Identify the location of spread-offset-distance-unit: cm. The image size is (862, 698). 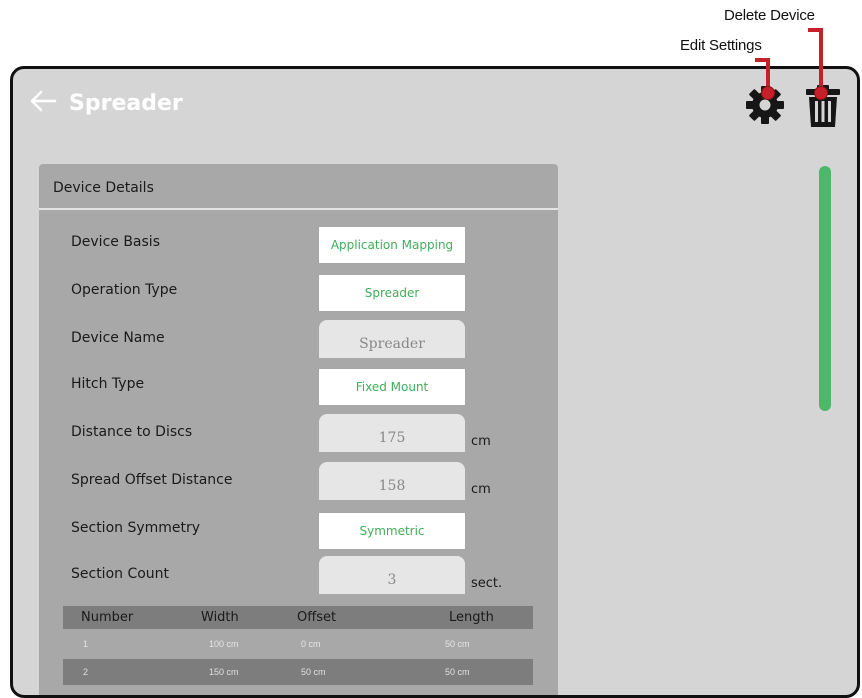
(481, 489).